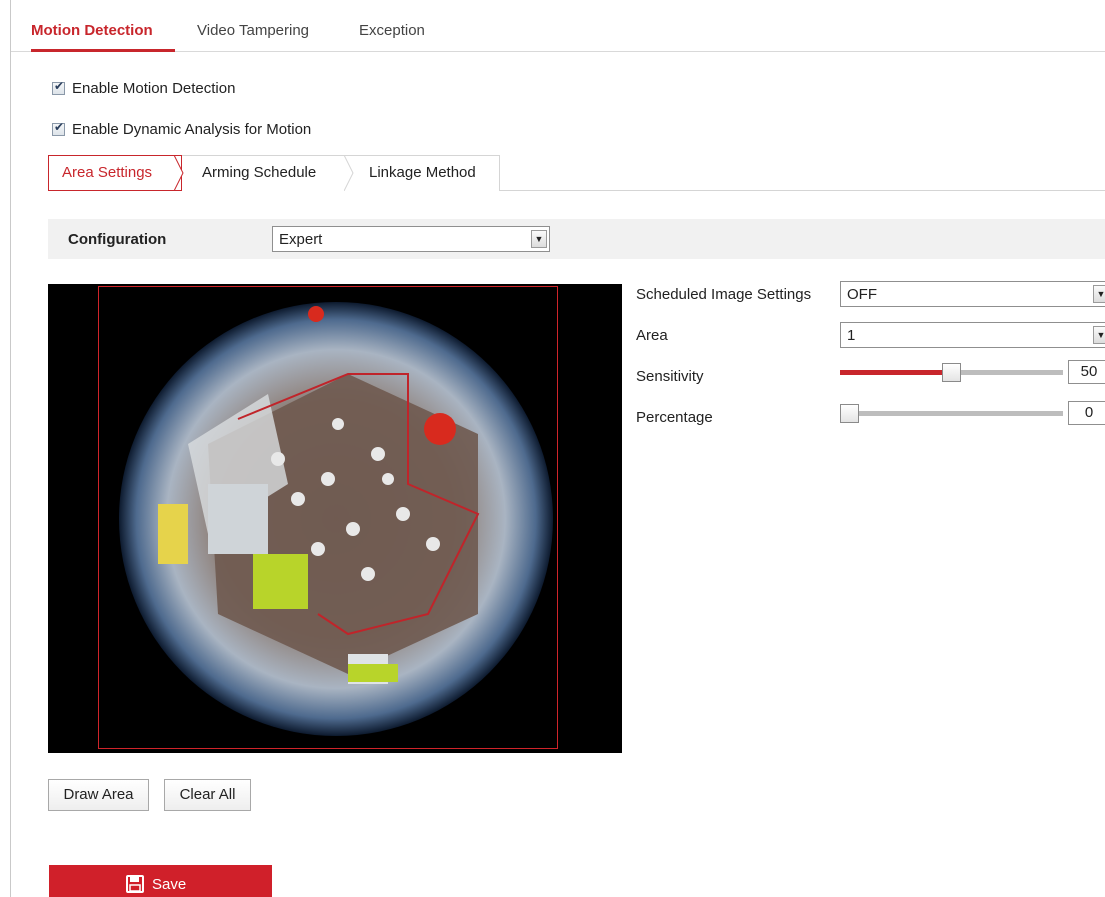 This screenshot has width=1105, height=897. I want to click on enable-dynamic-analysis-checkbox: ✔, so click(58, 128).